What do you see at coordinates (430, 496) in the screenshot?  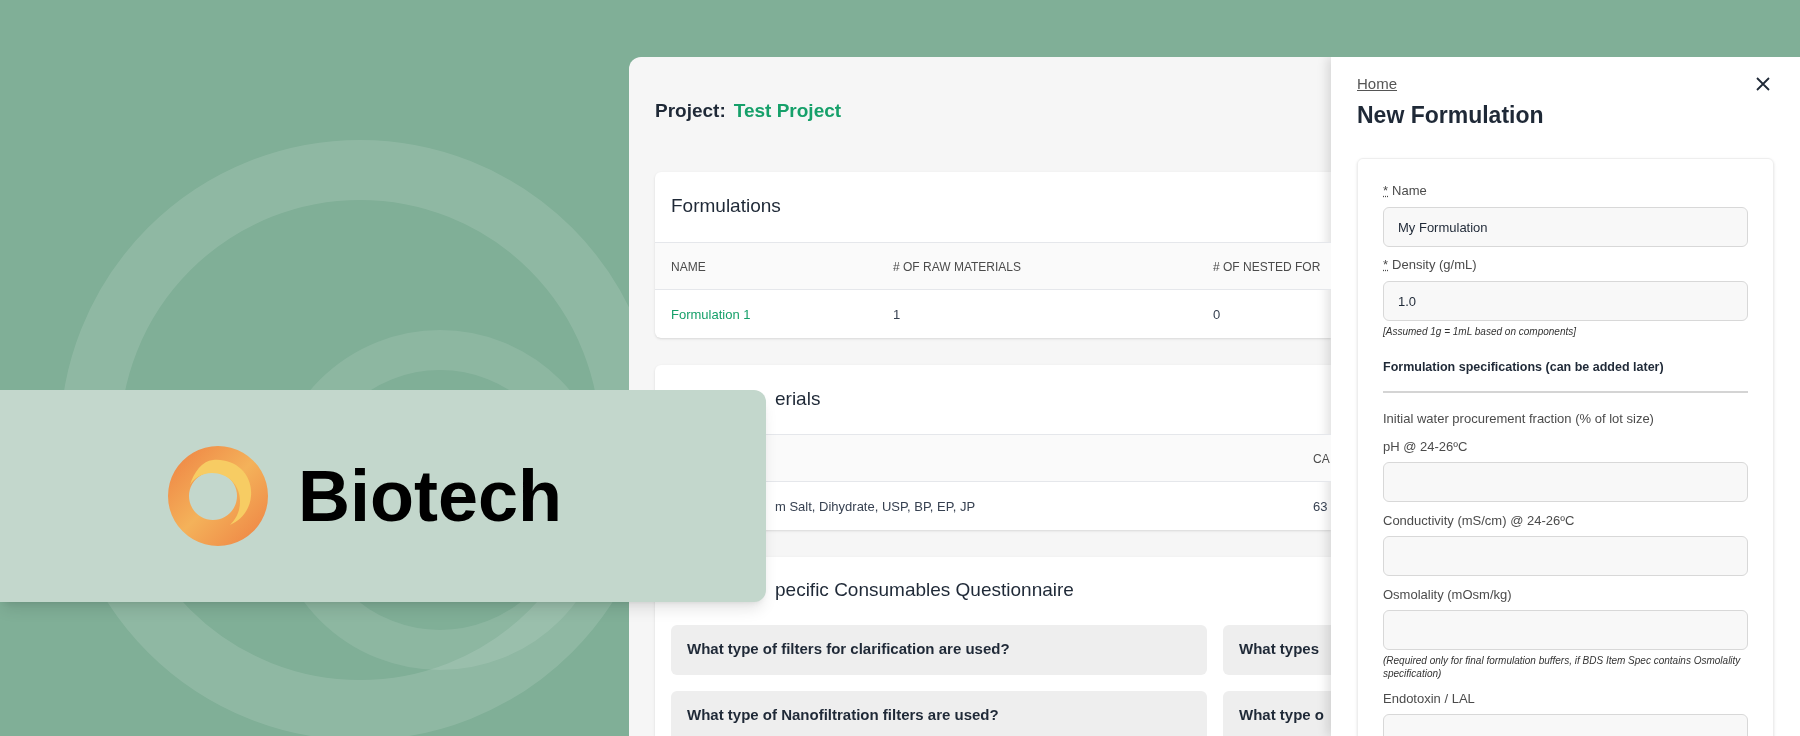 I see `brand-name: Biotech` at bounding box center [430, 496].